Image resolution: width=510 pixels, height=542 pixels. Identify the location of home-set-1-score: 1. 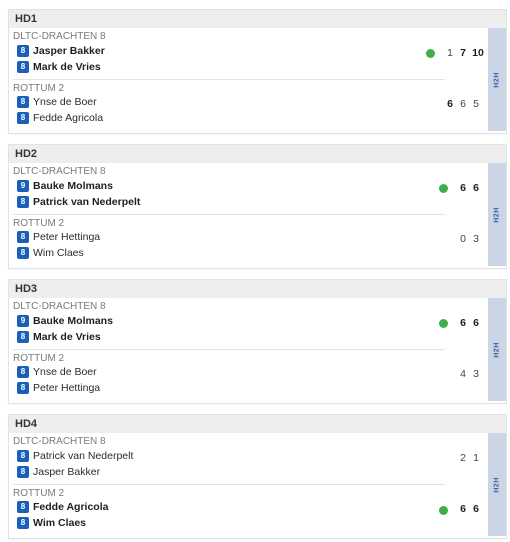
(450, 53).